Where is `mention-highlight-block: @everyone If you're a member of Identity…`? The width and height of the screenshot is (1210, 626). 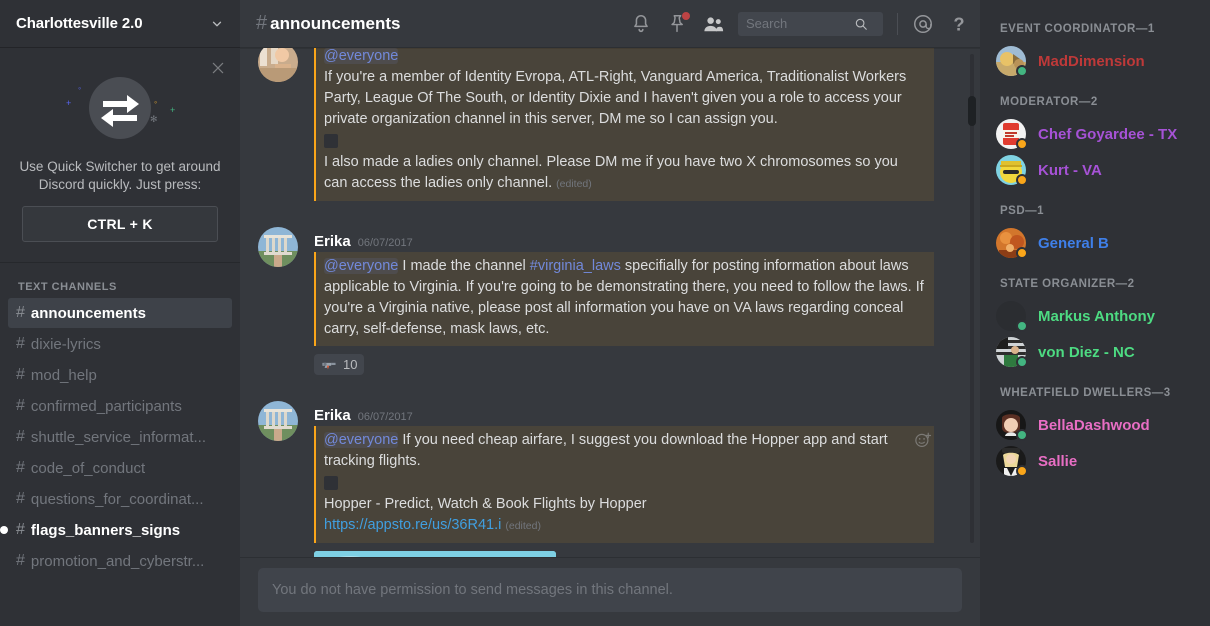
mention-highlight-block: @everyone If you're a member of Identity… is located at coordinates (624, 124).